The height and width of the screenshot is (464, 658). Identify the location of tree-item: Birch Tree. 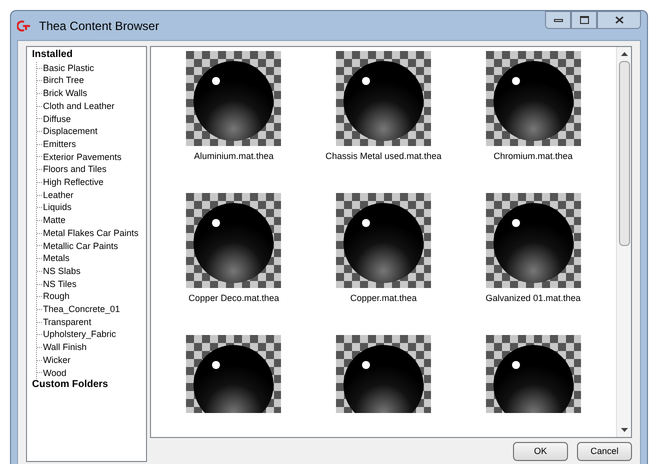
(63, 81).